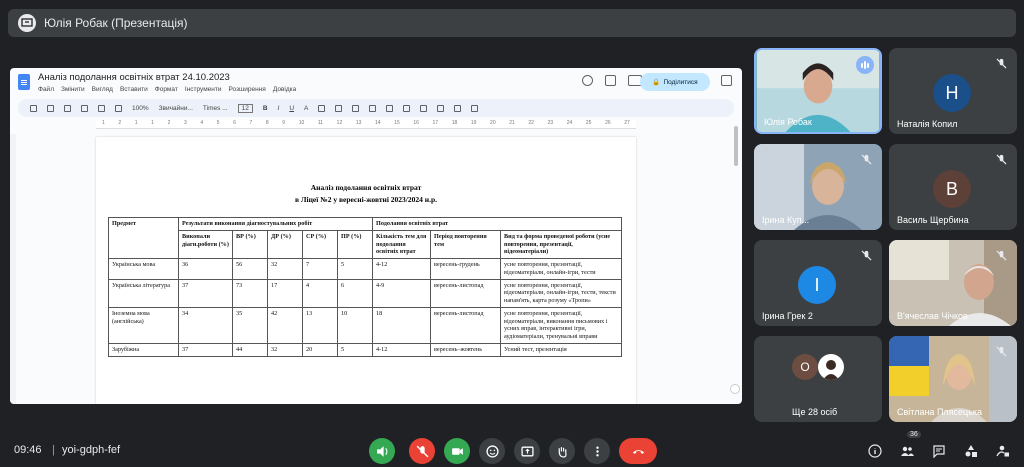  I want to click on audio-button, so click(382, 451).